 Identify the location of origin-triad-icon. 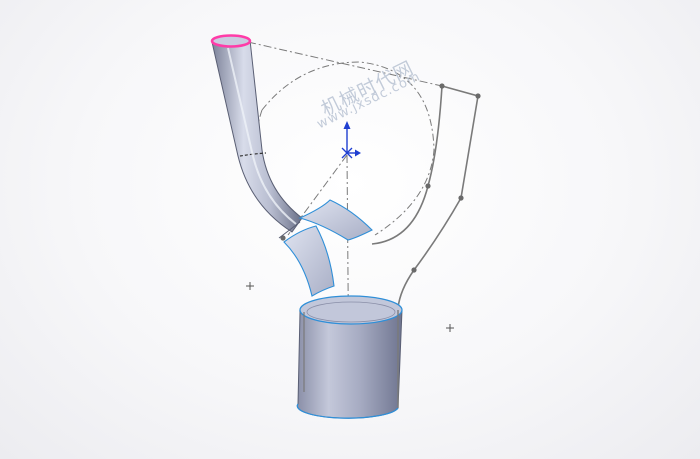
(351, 140).